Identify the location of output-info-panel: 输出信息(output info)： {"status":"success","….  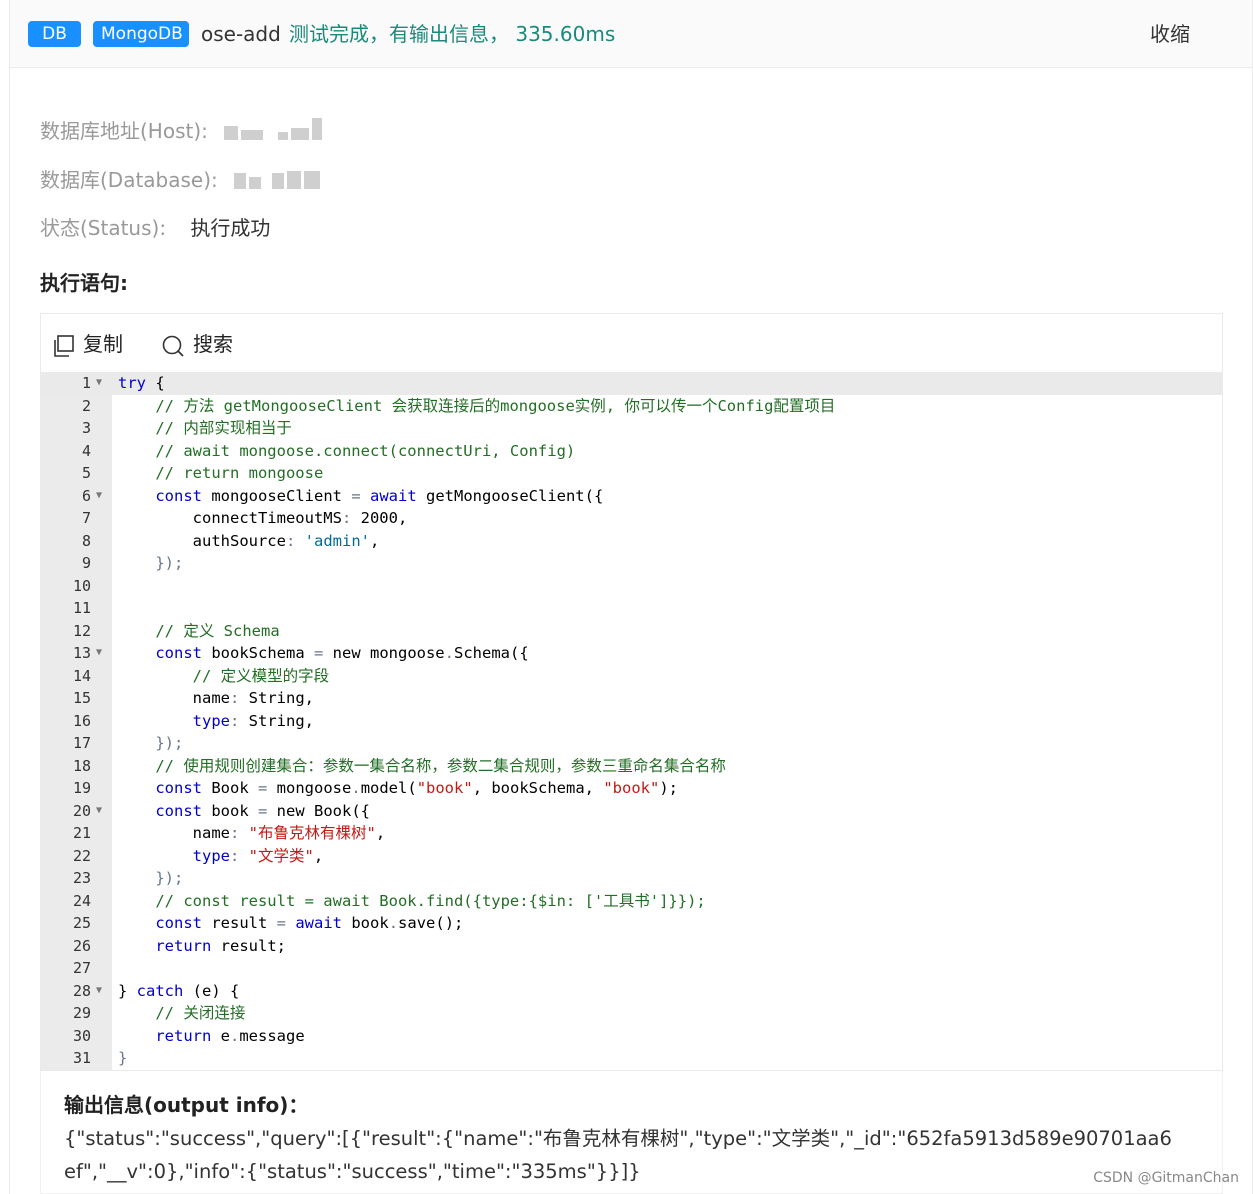
(631, 1132).